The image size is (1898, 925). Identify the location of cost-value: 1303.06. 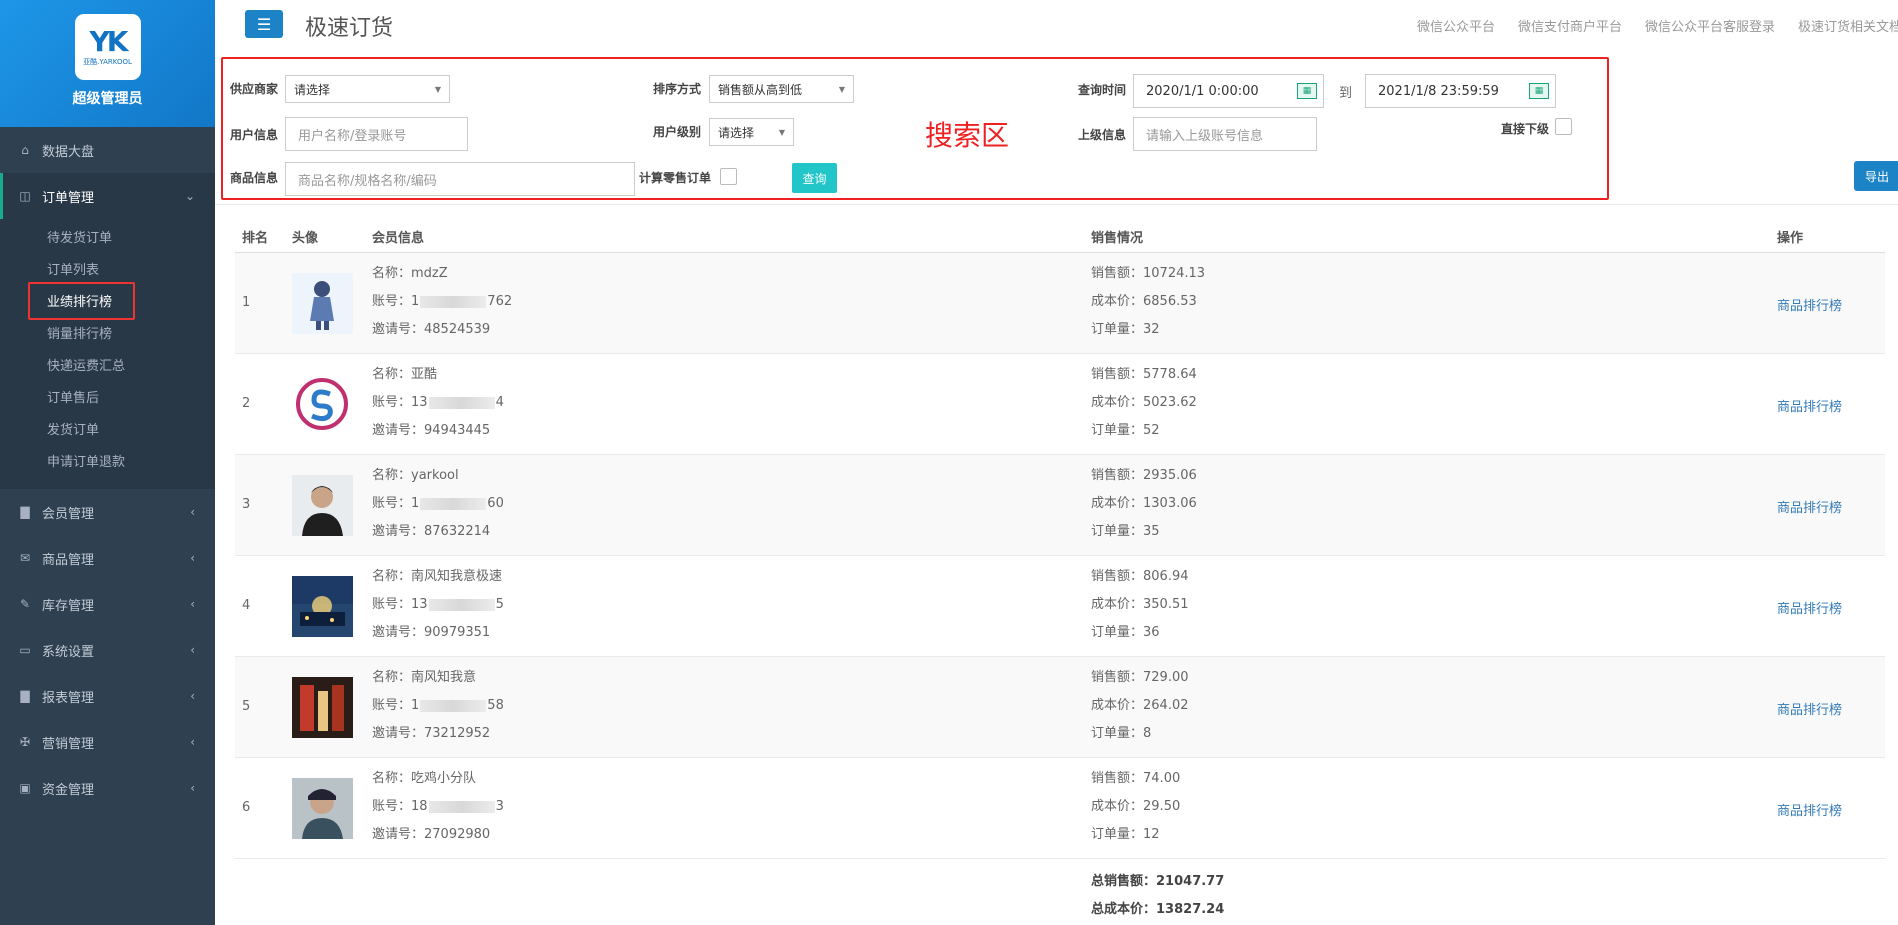
(1170, 503).